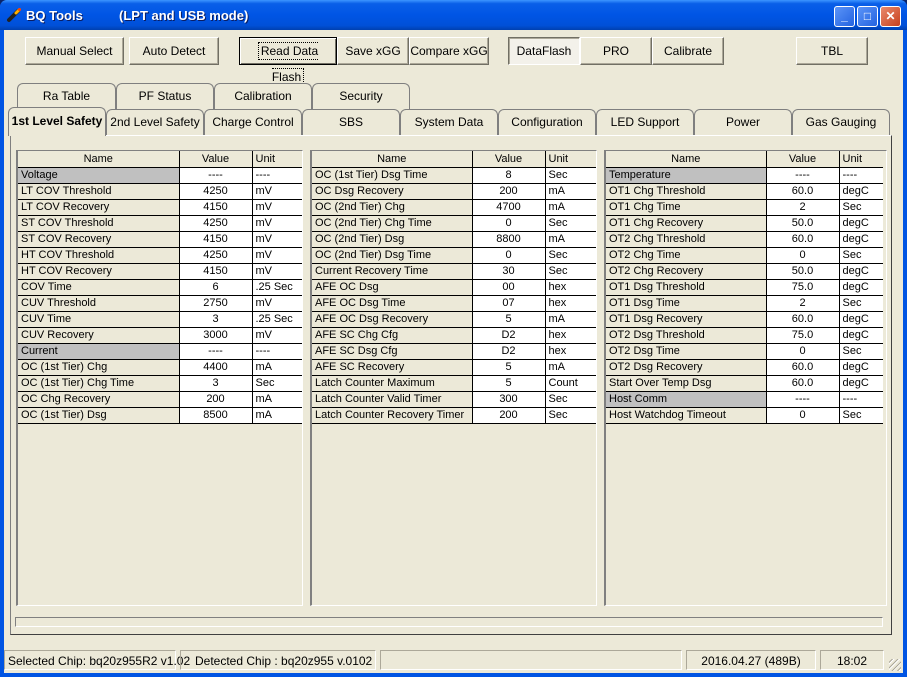  I want to click on table-row: OT1 Dsg Recovery 60.0 degC, so click(744, 319).